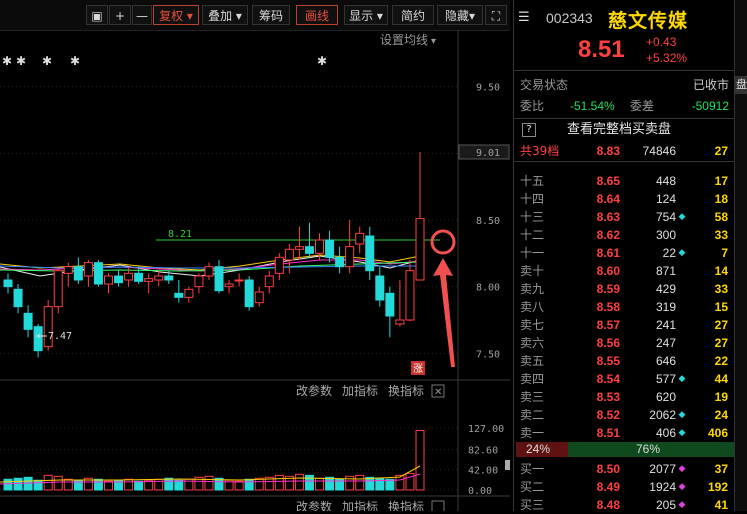  Describe the element at coordinates (721, 307) in the screenshot. I see `book-count: 15` at that location.